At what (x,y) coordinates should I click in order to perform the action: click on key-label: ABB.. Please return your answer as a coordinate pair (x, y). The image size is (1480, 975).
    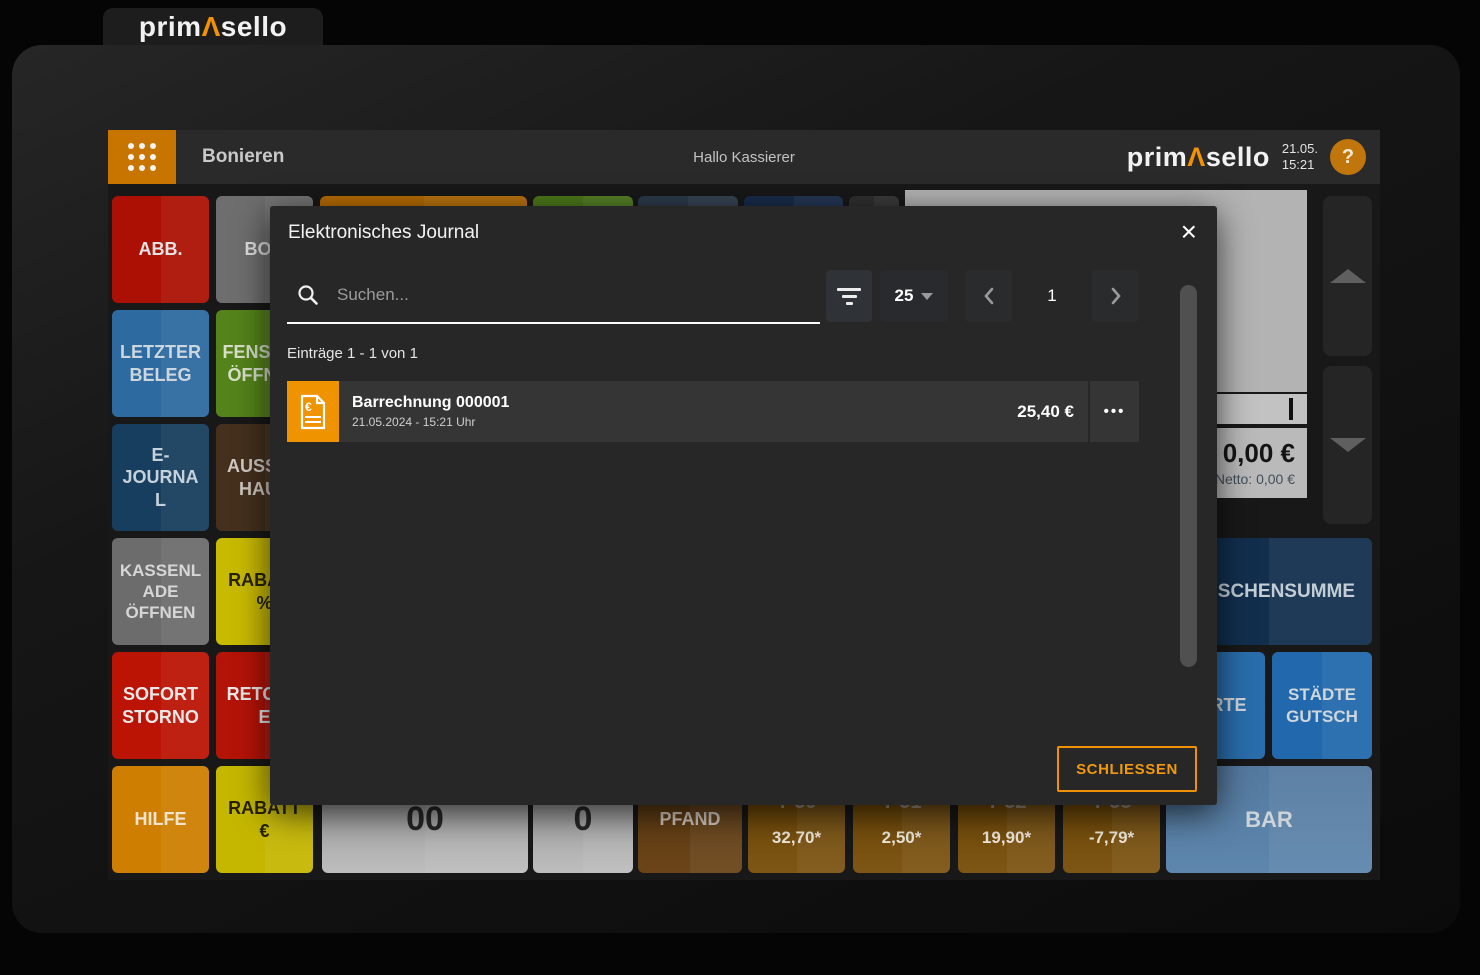
    Looking at the image, I should click on (160, 249).